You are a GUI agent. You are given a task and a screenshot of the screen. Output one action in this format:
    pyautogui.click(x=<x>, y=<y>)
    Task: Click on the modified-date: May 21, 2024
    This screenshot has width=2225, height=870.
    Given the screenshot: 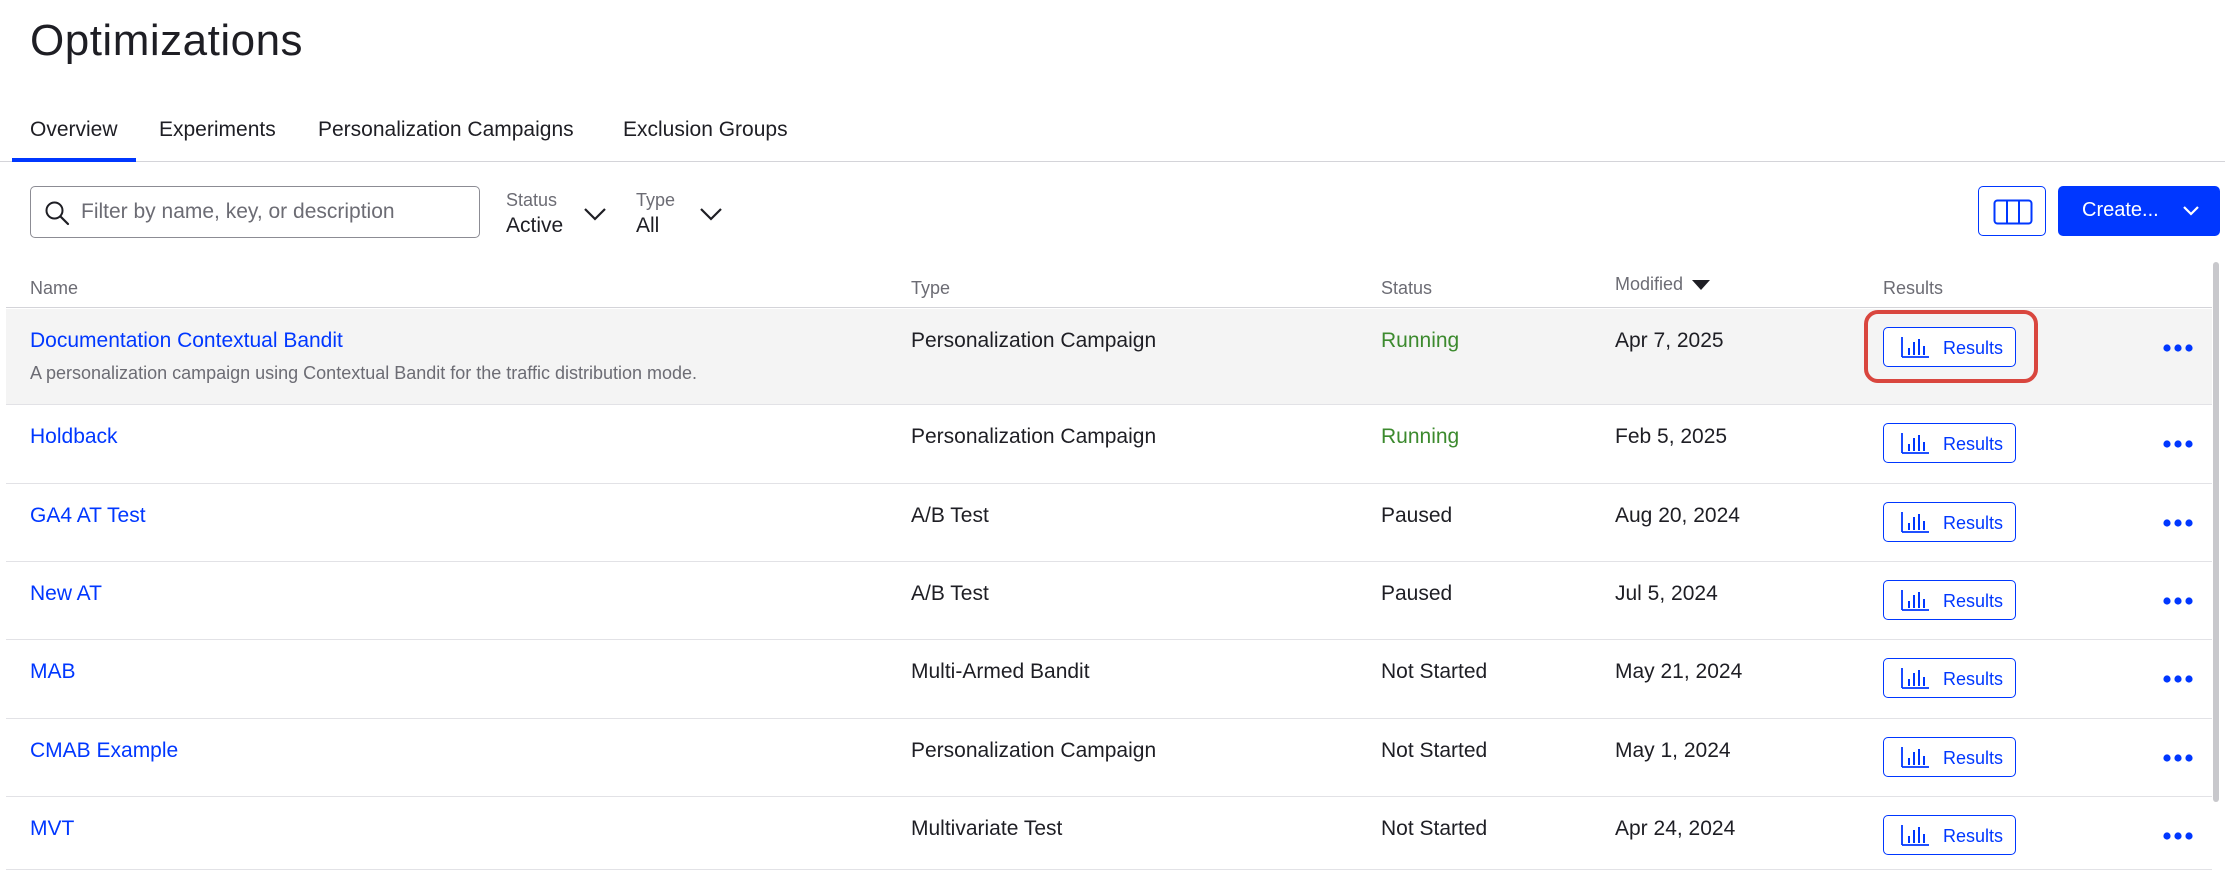 What is the action you would take?
    pyautogui.click(x=1679, y=671)
    